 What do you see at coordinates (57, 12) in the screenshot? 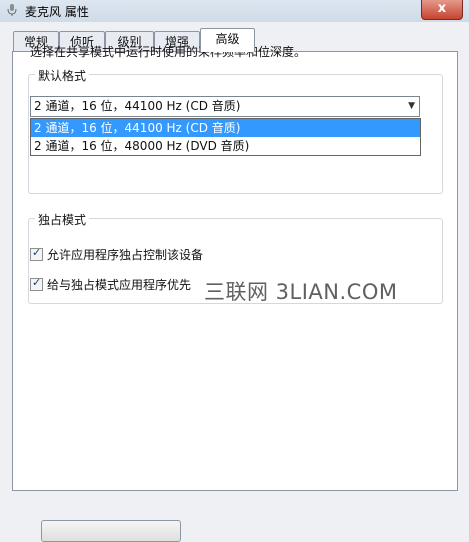
I see `window-title: 麦克风 属性` at bounding box center [57, 12].